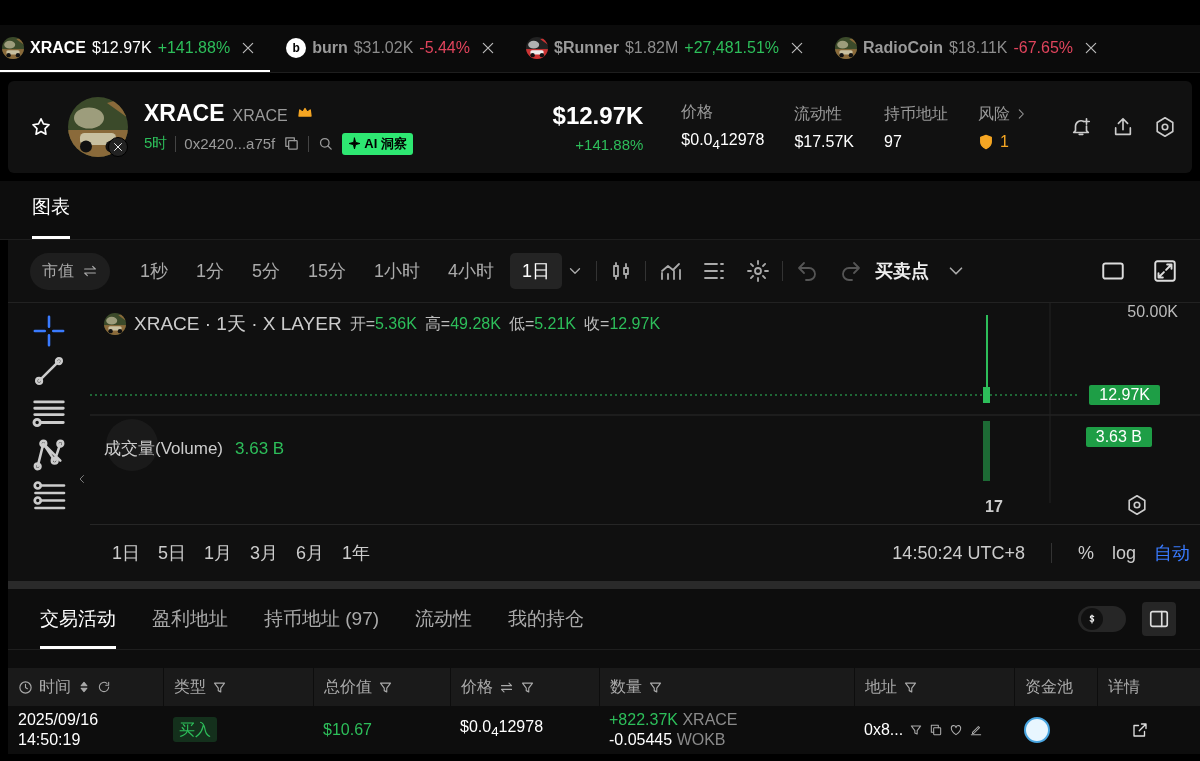  What do you see at coordinates (902, 271) in the screenshot?
I see `trade-points-dropdown: 买卖点` at bounding box center [902, 271].